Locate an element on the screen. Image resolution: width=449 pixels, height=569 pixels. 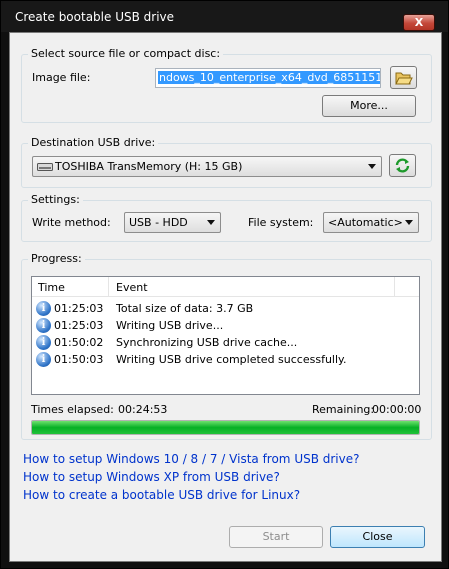
row-time: 01:50:02 is located at coordinates (79, 342).